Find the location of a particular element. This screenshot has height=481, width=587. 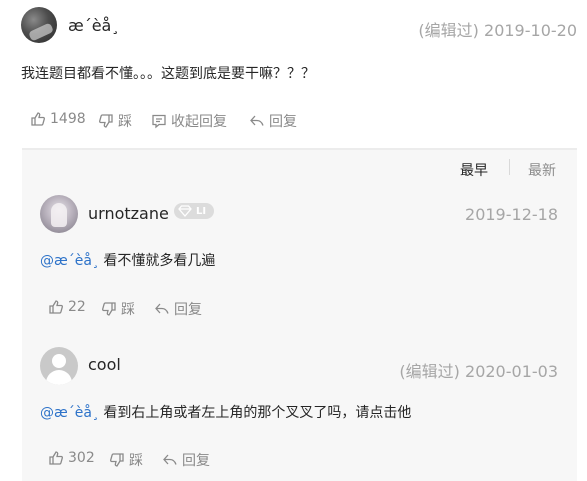

reply-content: @æ´èå¸ 看不懂就多看几遍 is located at coordinates (127, 260).